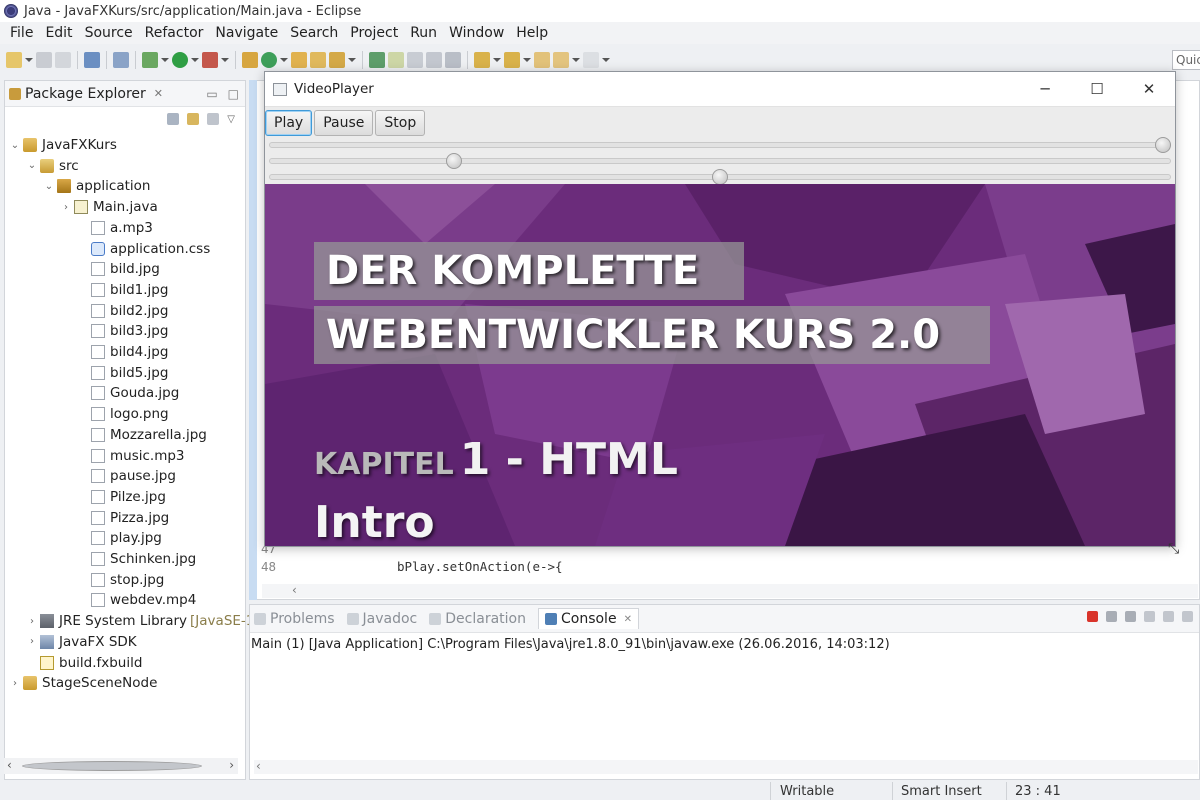 The height and width of the screenshot is (800, 1200). Describe the element at coordinates (136, 559) in the screenshot. I see `tree-item: Schinken.jpg` at that location.